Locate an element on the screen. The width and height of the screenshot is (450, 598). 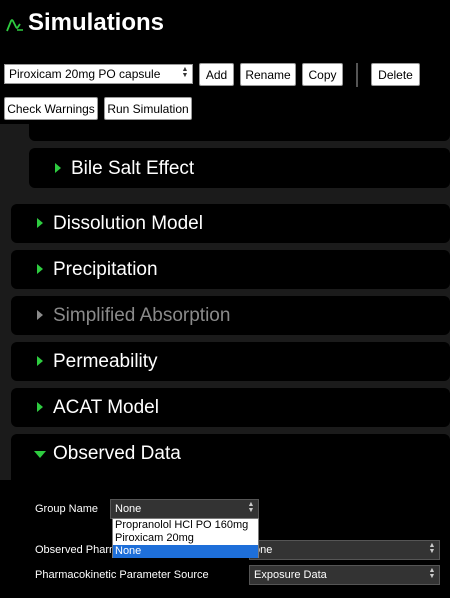
app-header: Simulations is located at coordinates (225, 26).